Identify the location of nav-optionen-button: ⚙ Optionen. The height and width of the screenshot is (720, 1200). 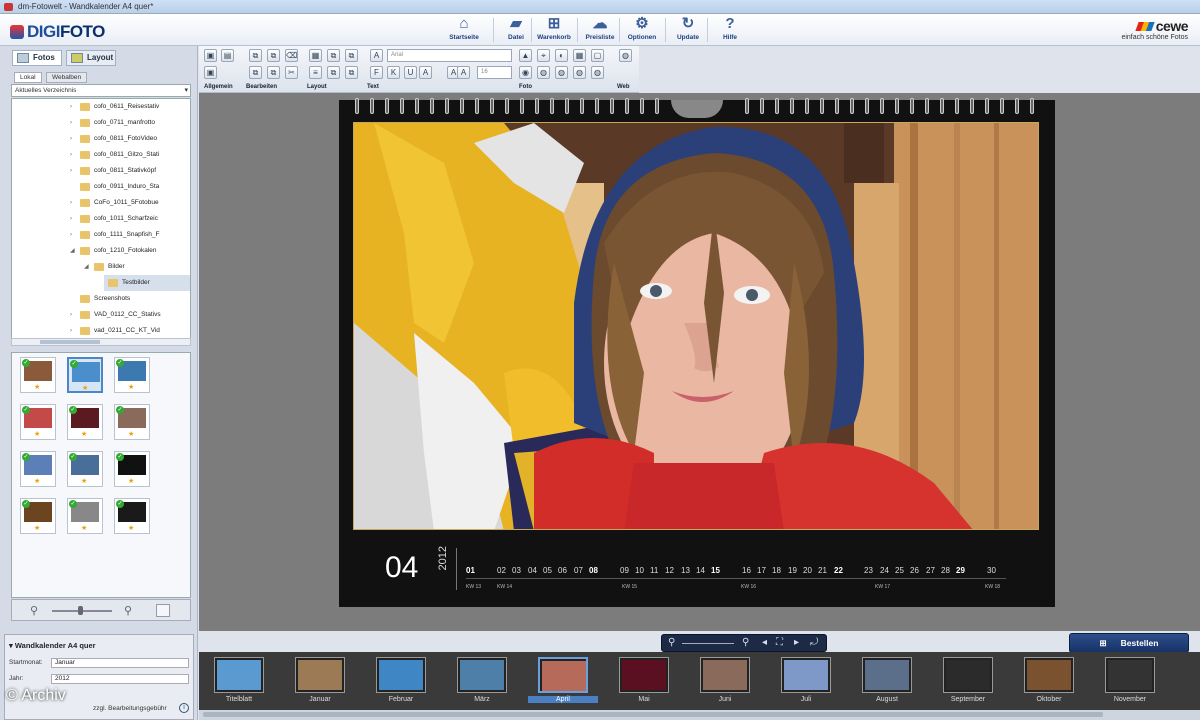
(642, 31).